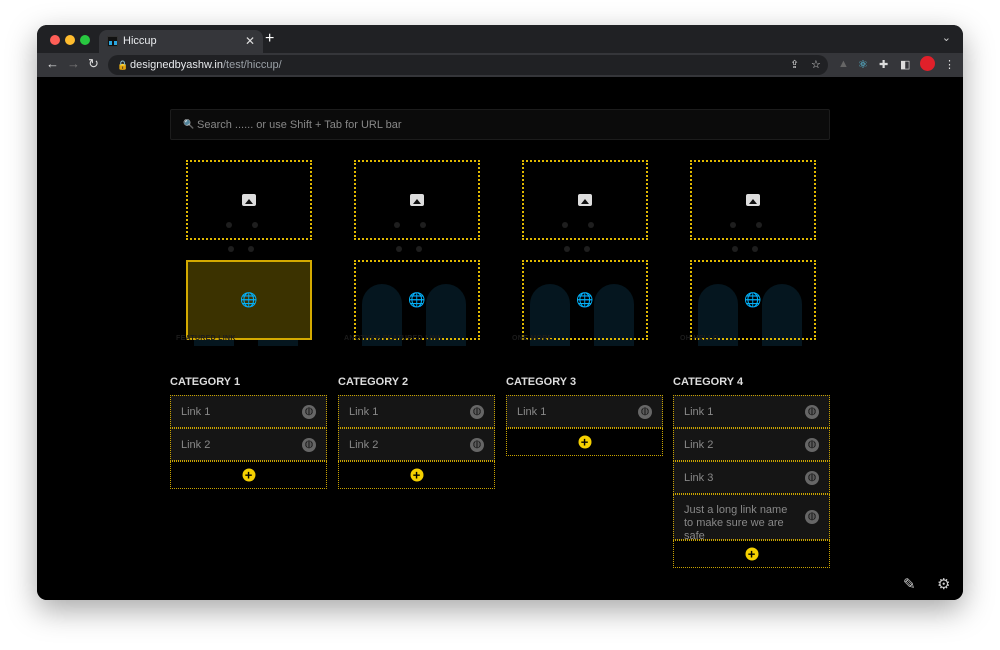  I want to click on category-title: CATEGORY 4, so click(708, 382).